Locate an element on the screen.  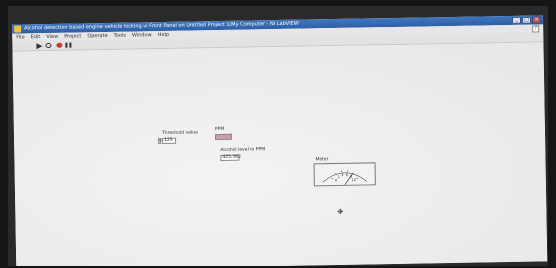
meter-tick-label: 10 is located at coordinates (353, 180).